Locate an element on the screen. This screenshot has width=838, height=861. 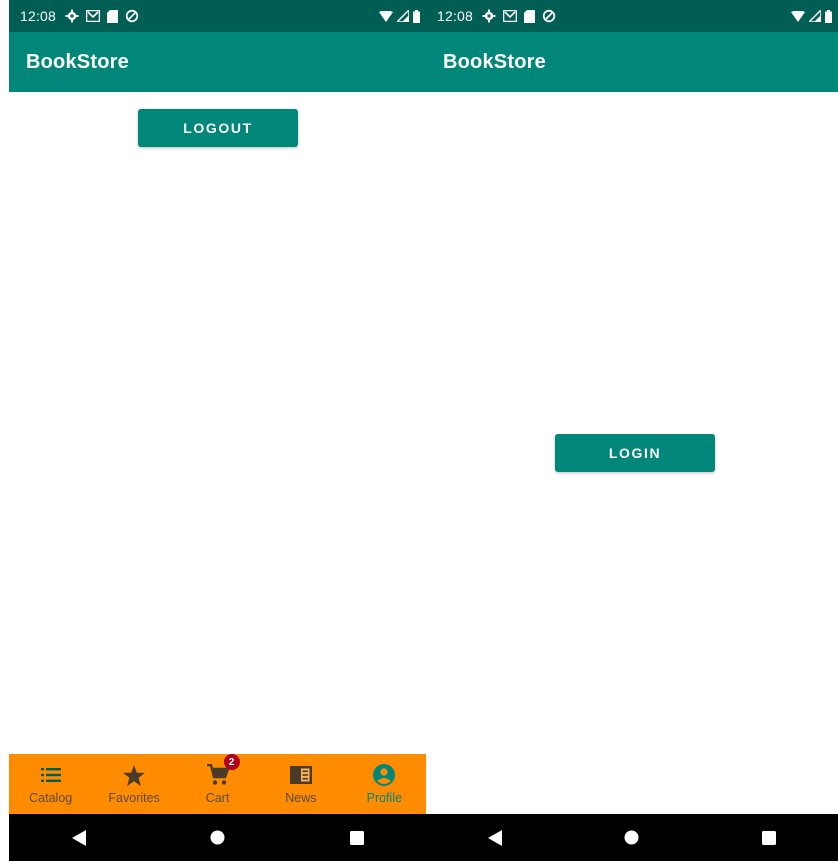
cart-count-badge: 2 is located at coordinates (231, 762).